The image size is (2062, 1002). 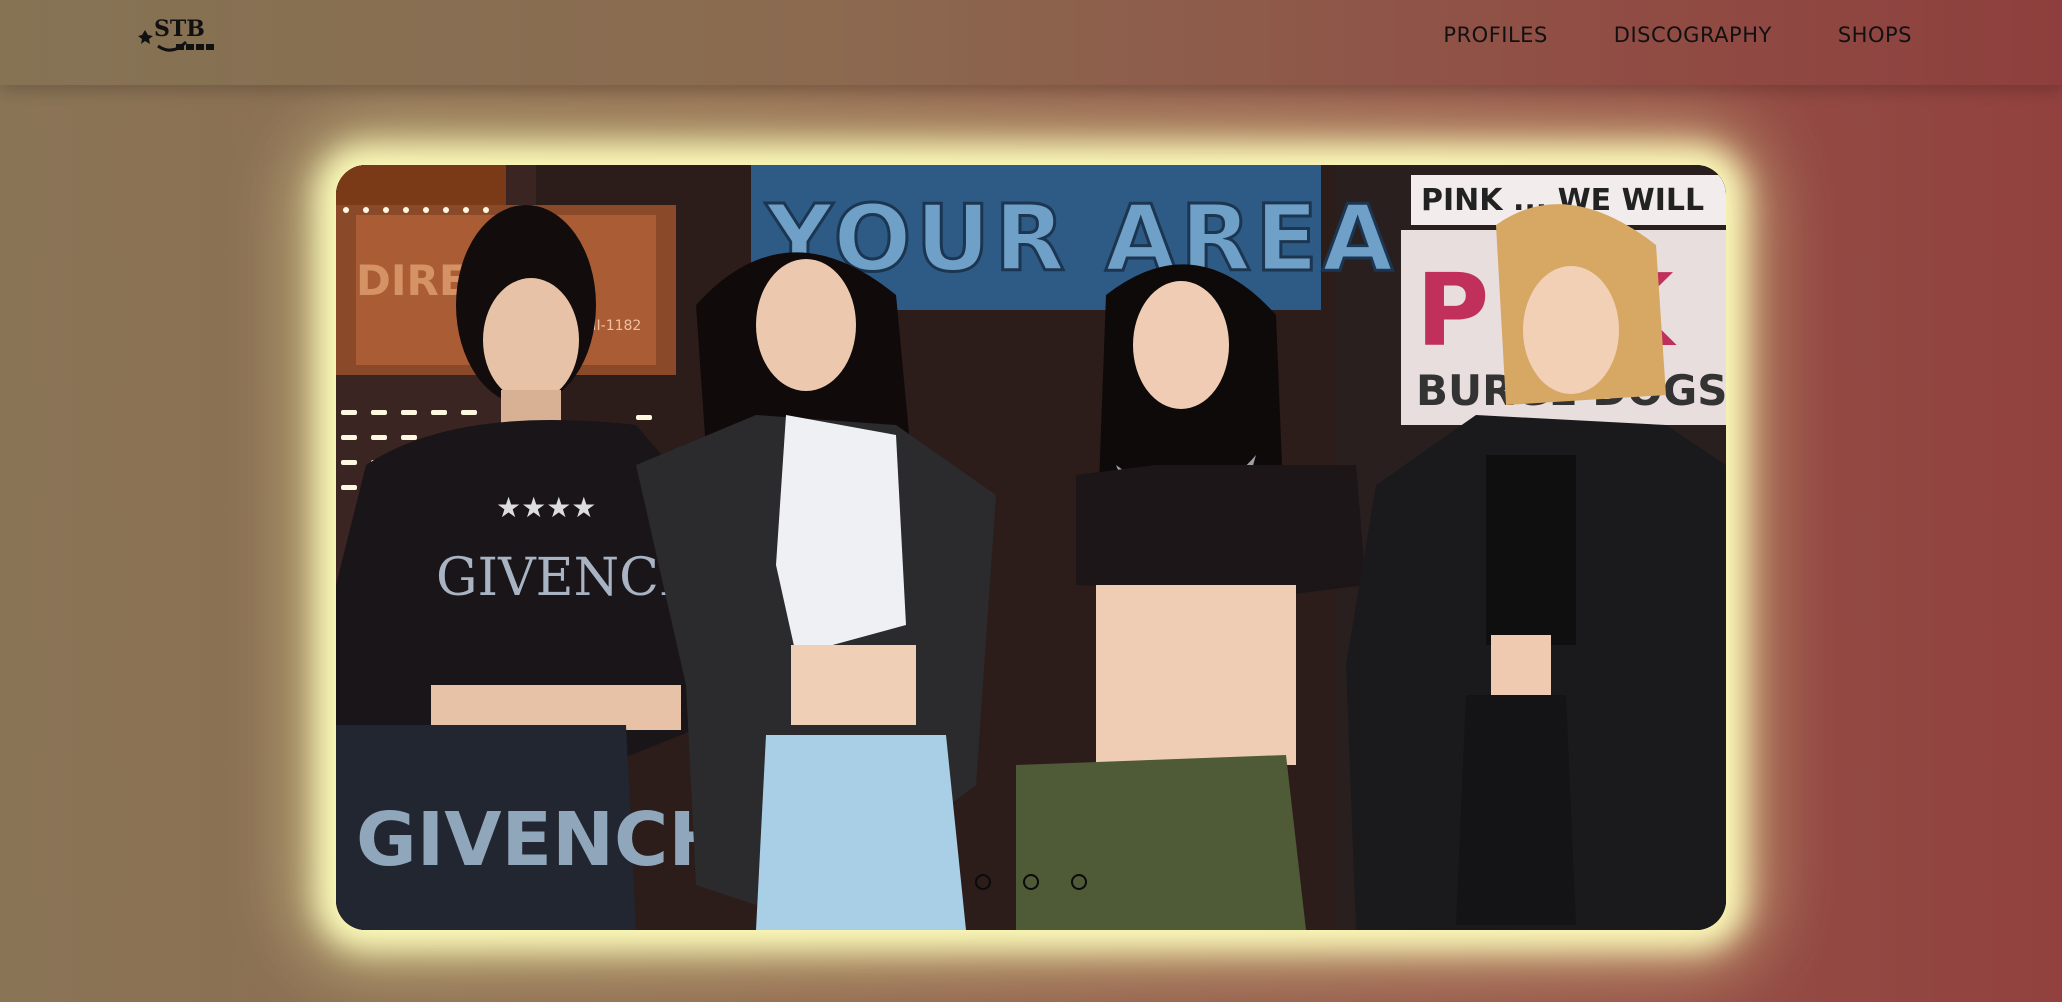 What do you see at coordinates (543, 840) in the screenshot?
I see `skirt-text: GIVENCH` at bounding box center [543, 840].